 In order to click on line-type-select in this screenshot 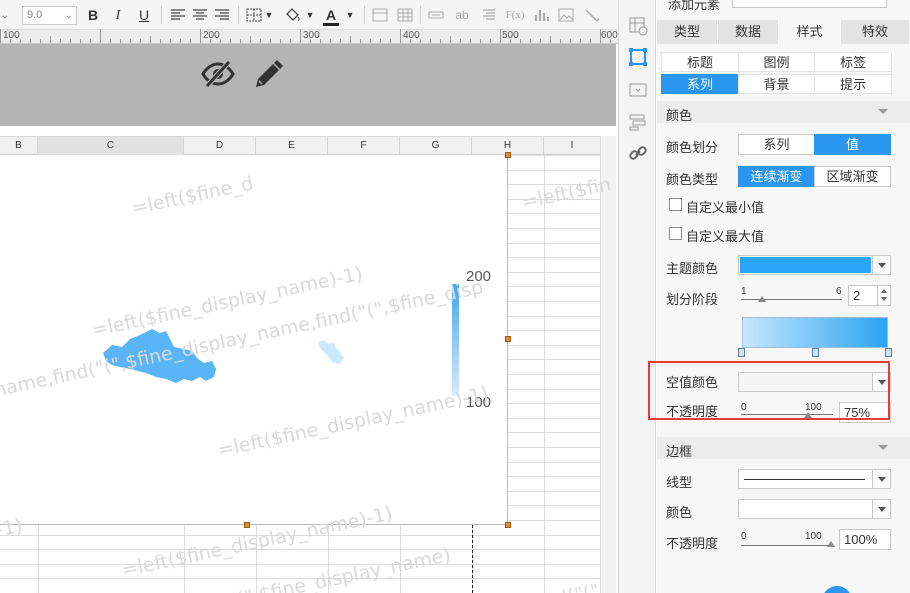, I will do `click(814, 479)`.